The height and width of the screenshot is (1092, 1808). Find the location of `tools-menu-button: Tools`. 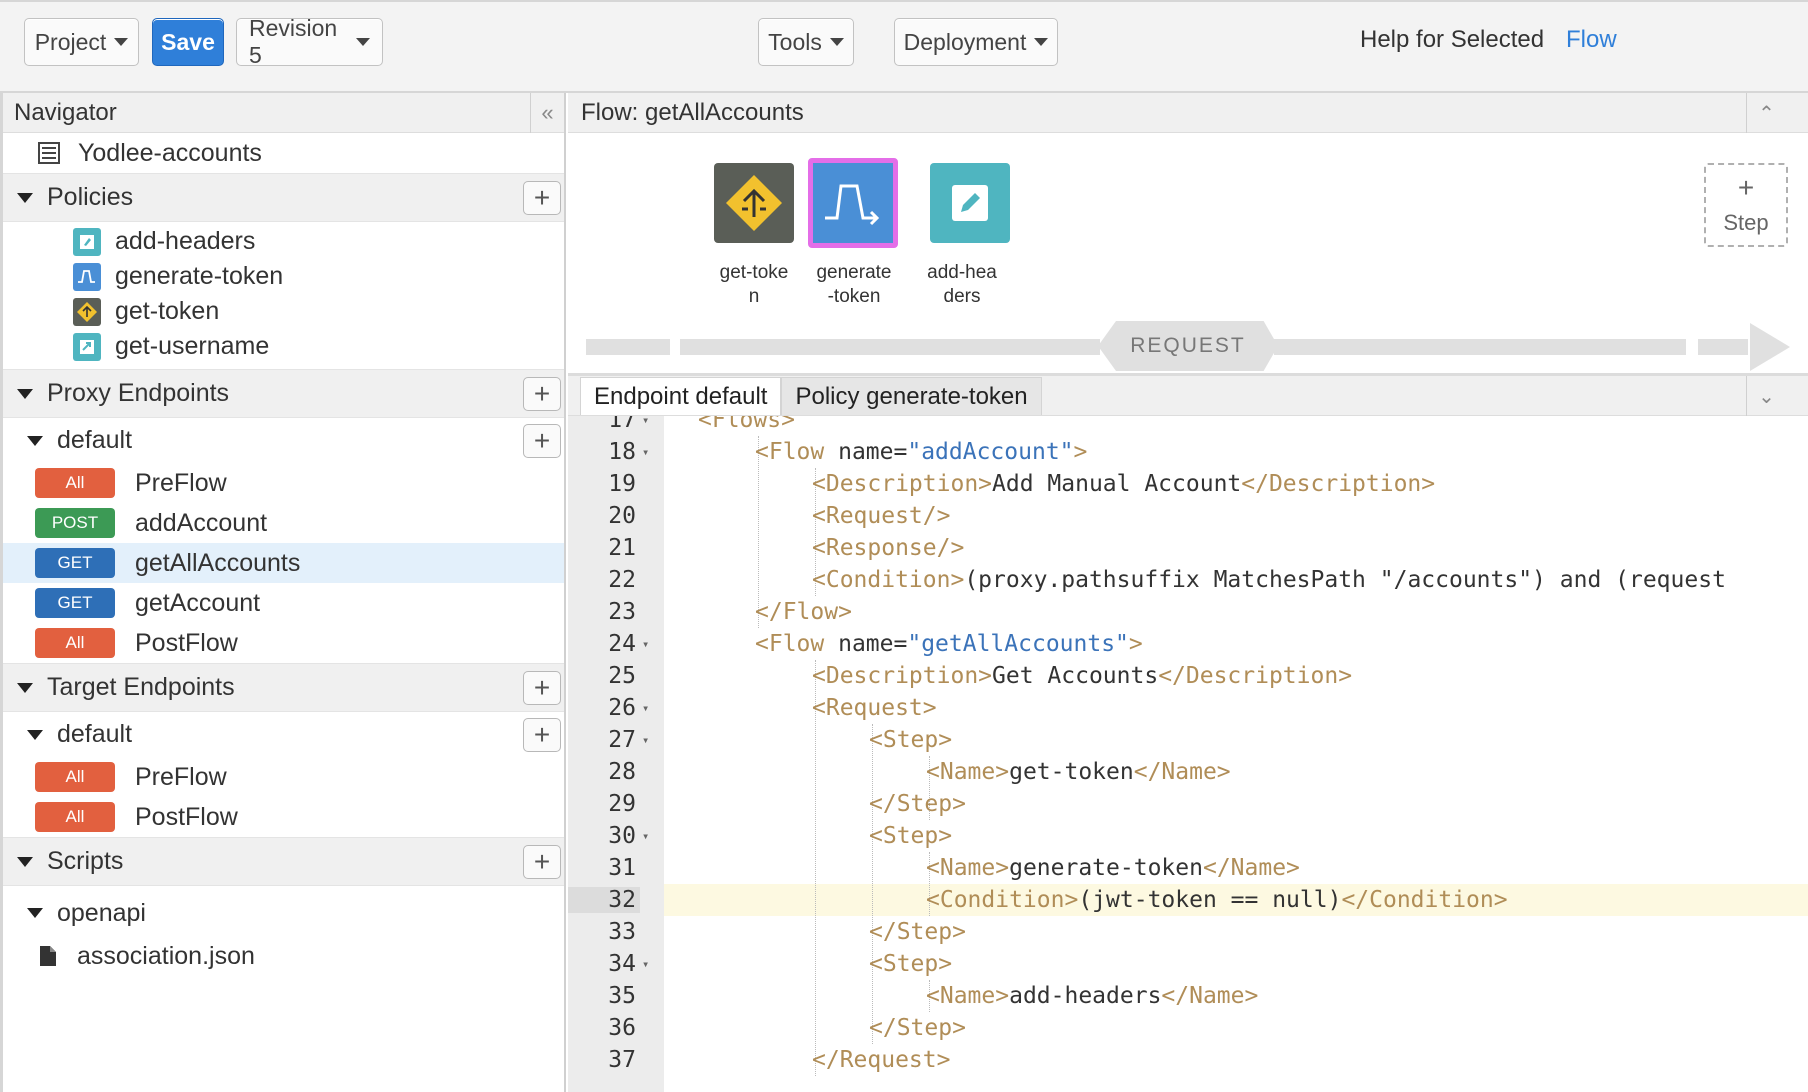

tools-menu-button: Tools is located at coordinates (806, 42).